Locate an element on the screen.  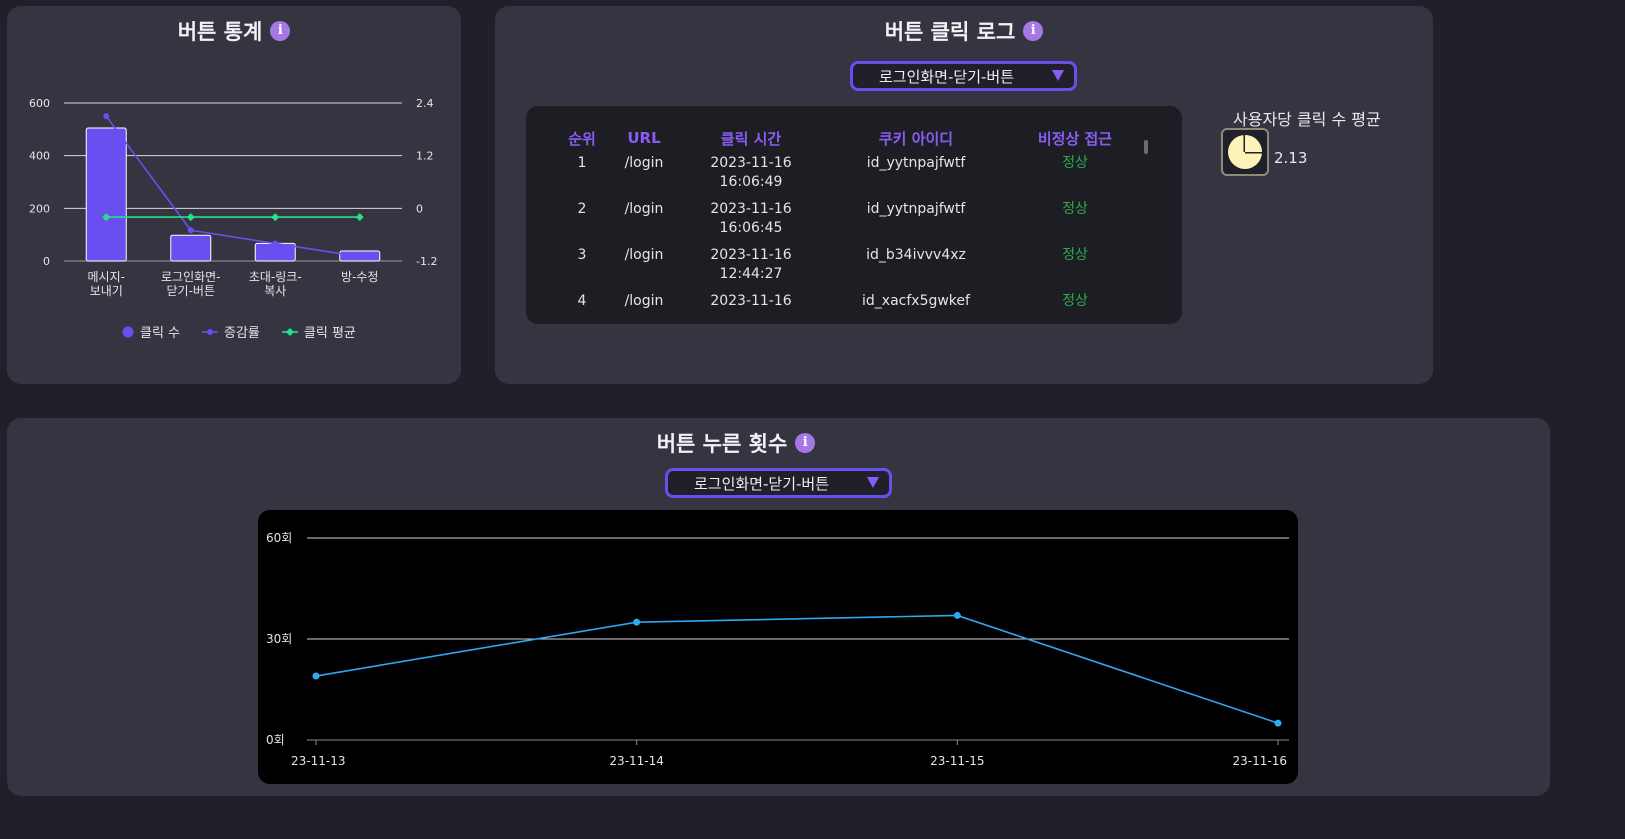
legend-item: 클릭 수 is located at coordinates (151, 331).